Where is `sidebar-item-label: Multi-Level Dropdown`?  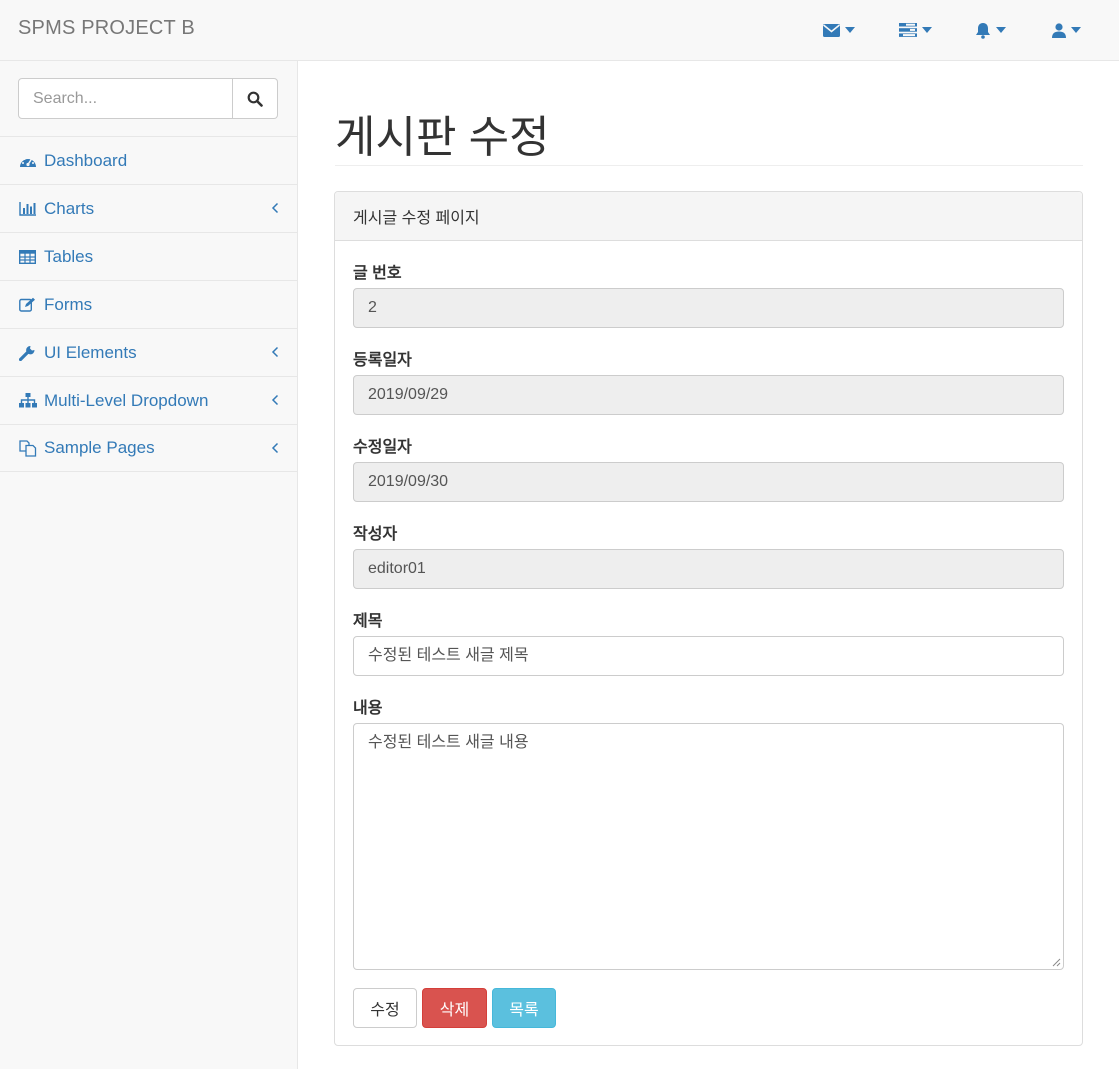
sidebar-item-label: Multi-Level Dropdown is located at coordinates (126, 400).